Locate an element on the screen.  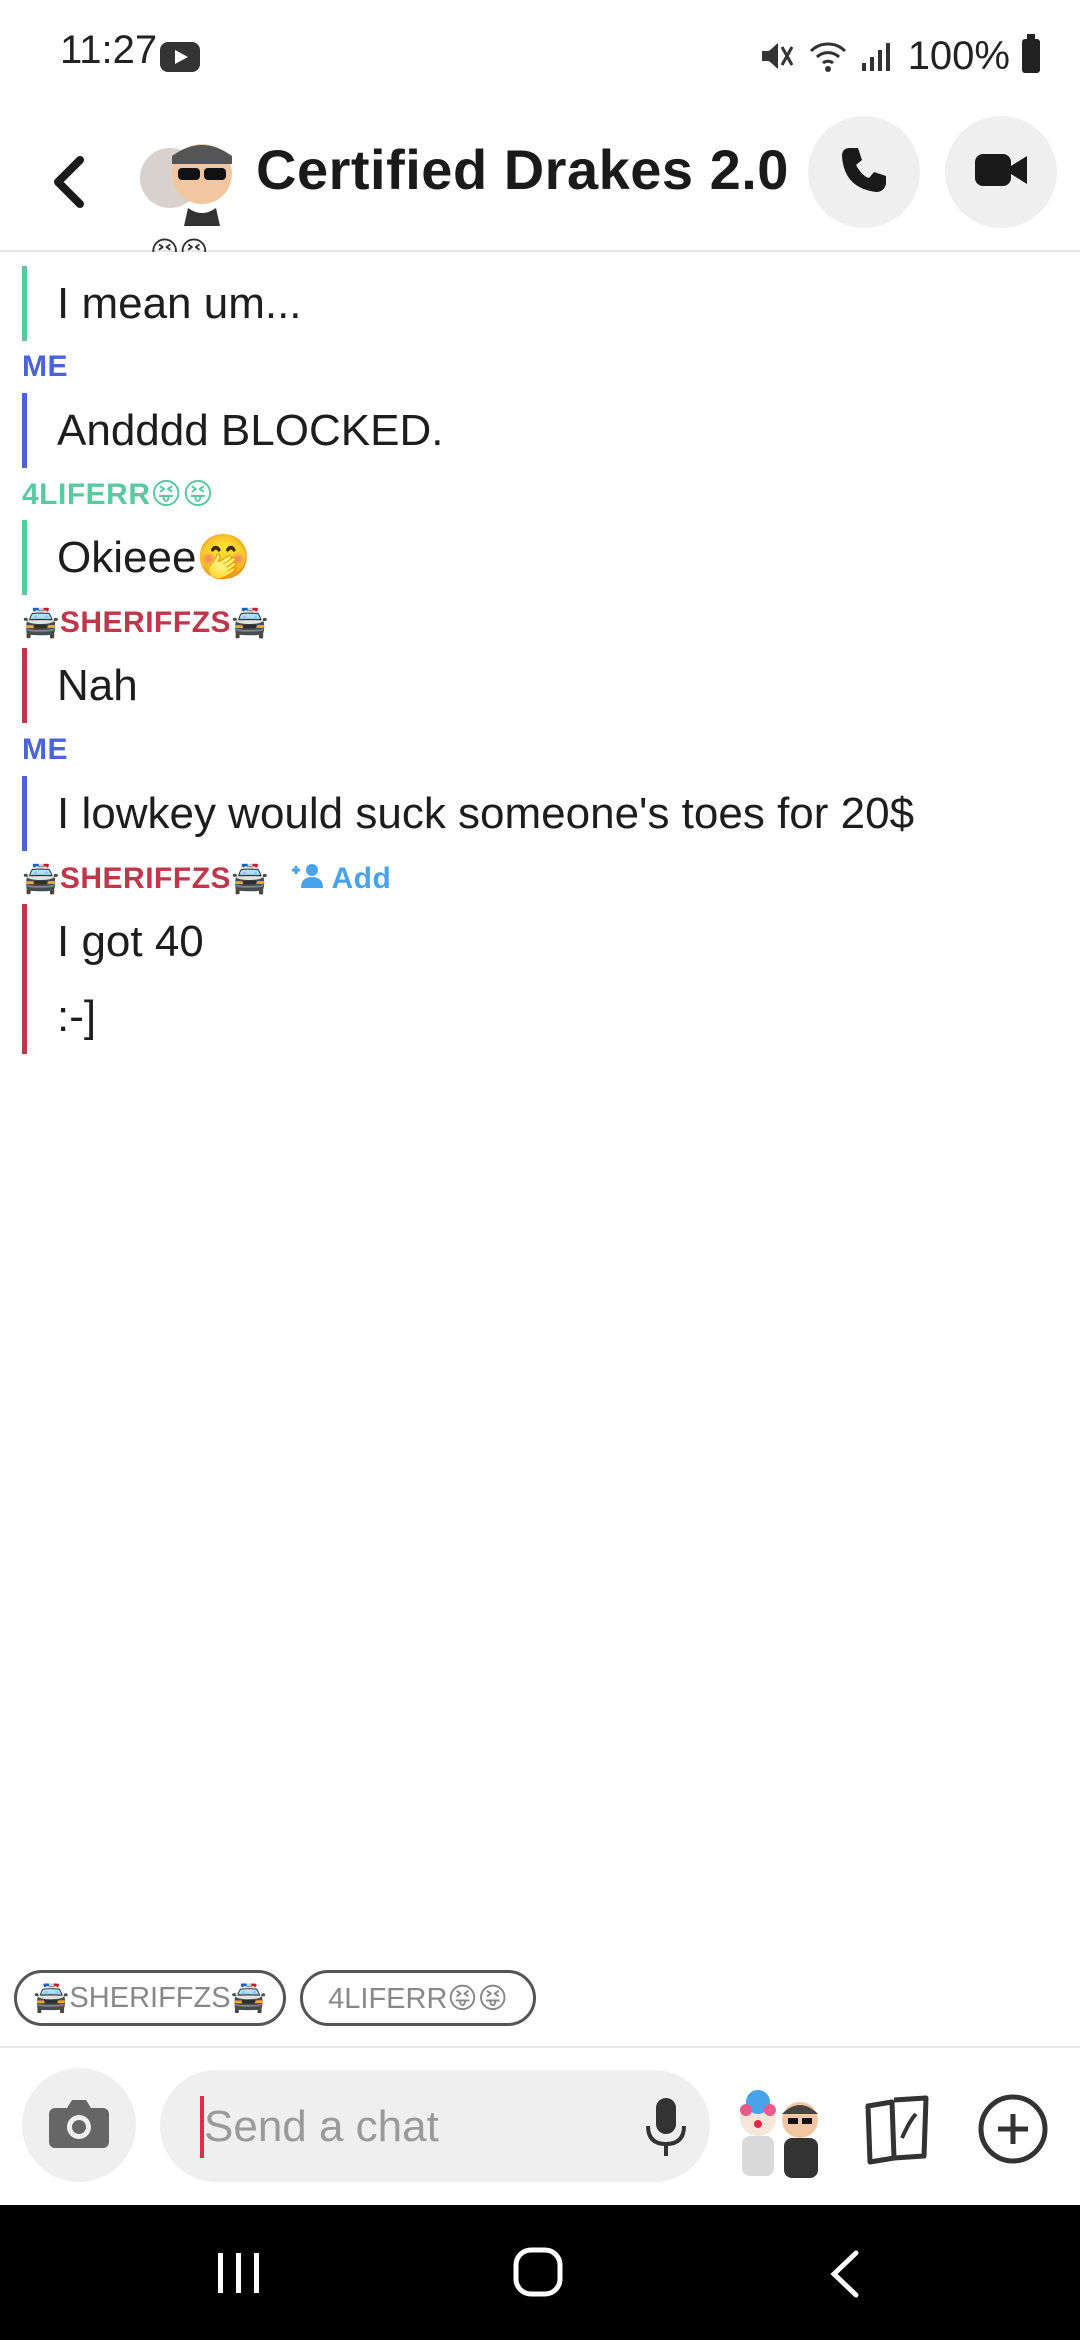
recents-button is located at coordinates (239, 2273).